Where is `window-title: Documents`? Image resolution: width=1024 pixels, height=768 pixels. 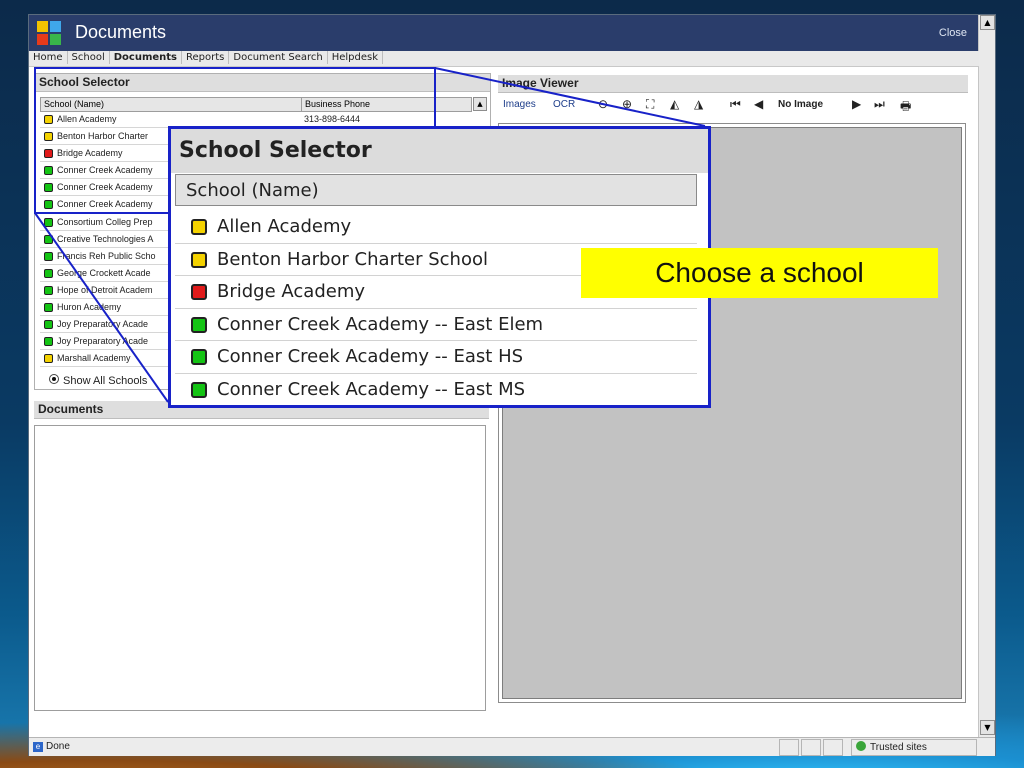
window-title: Documents is located at coordinates (121, 32).